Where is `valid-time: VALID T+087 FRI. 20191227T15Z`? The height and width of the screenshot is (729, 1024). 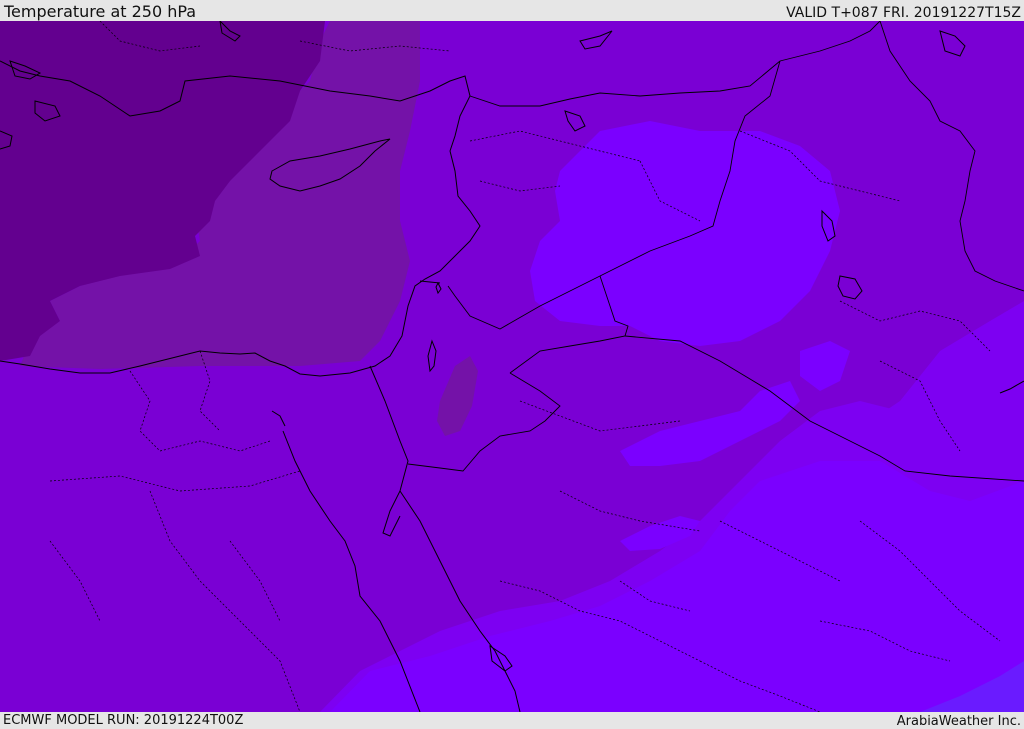 valid-time: VALID T+087 FRI. 20191227T15Z is located at coordinates (903, 13).